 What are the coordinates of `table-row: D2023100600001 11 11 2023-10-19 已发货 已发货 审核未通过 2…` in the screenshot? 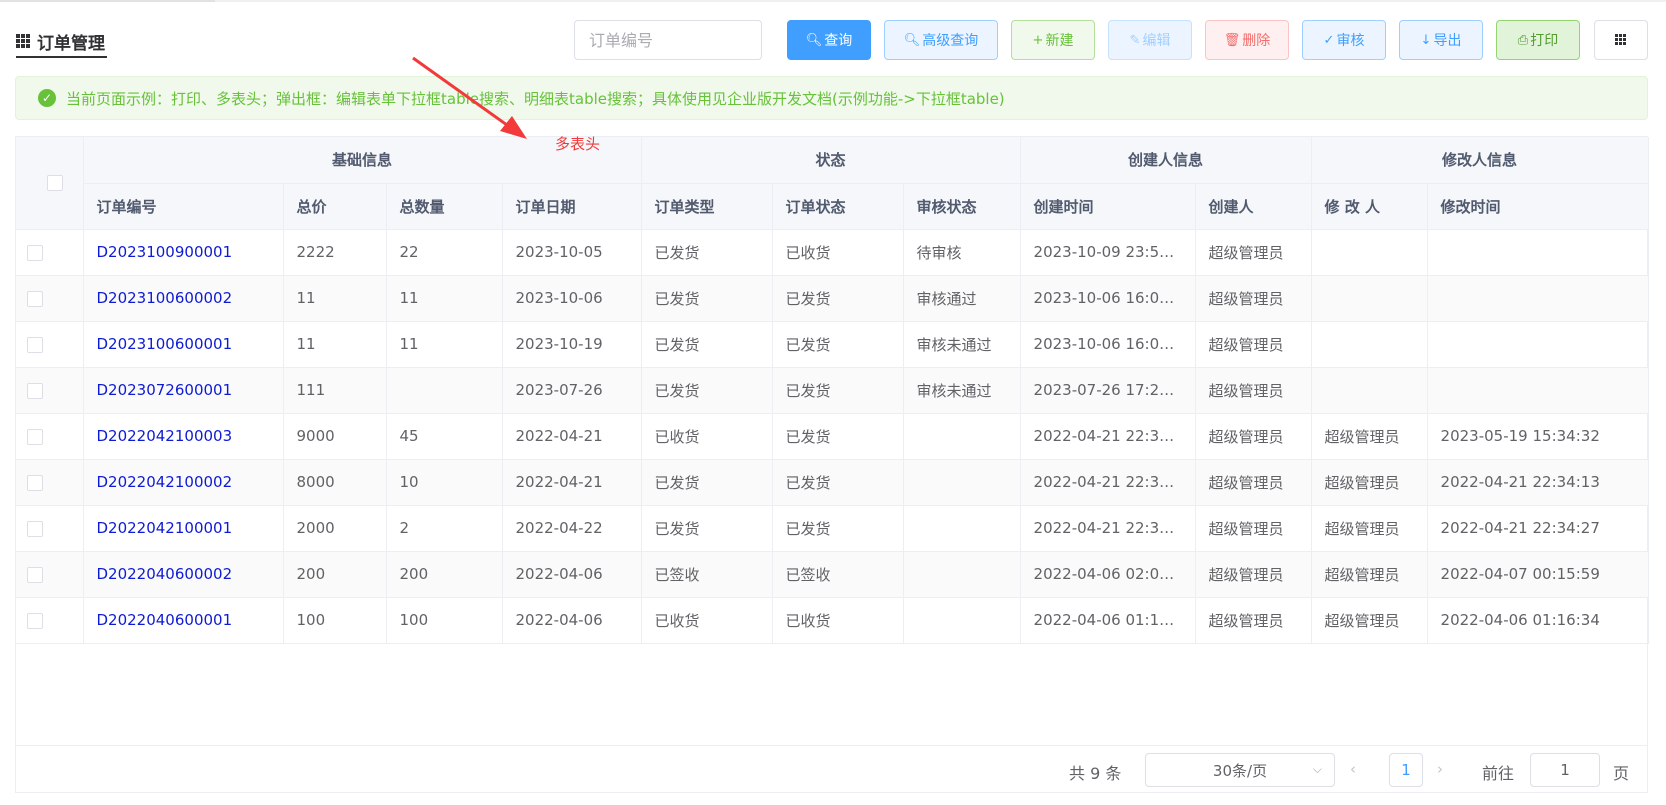 It's located at (832, 344).